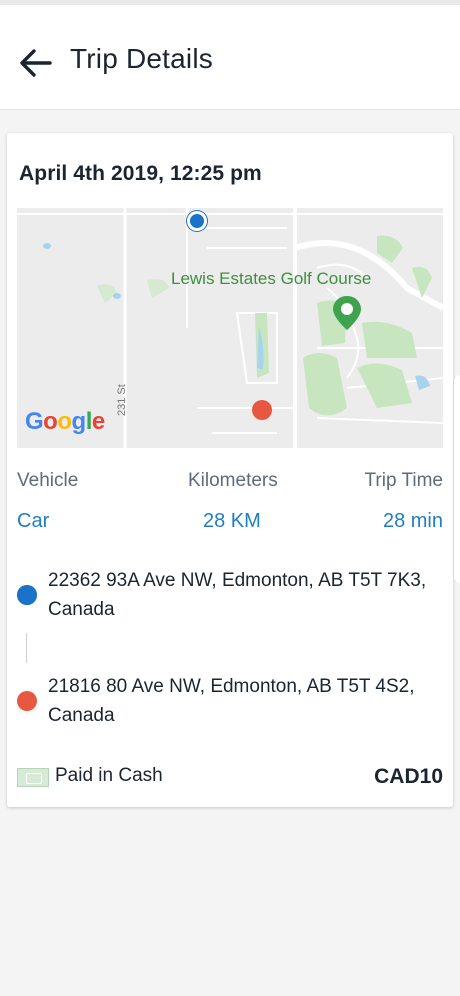 This screenshot has width=460, height=996. Describe the element at coordinates (403, 480) in the screenshot. I see `trip-time-label: Trip Time` at that location.